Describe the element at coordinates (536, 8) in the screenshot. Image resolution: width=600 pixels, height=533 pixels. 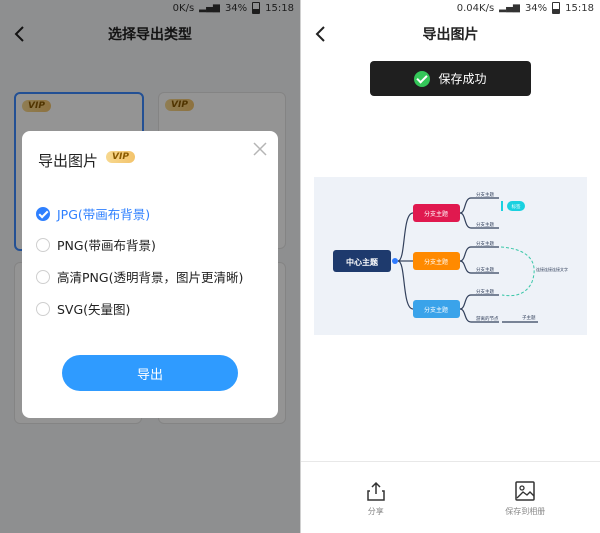
I see `battery-percent: 34%` at that location.